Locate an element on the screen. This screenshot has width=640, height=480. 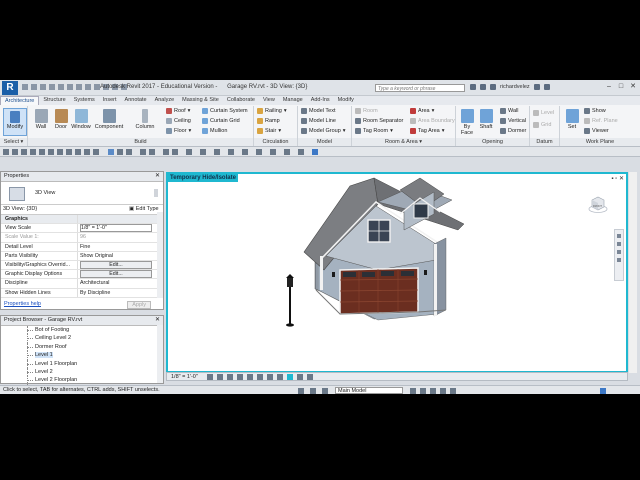
model-line-button: Model Line is located at coordinates (318, 121).